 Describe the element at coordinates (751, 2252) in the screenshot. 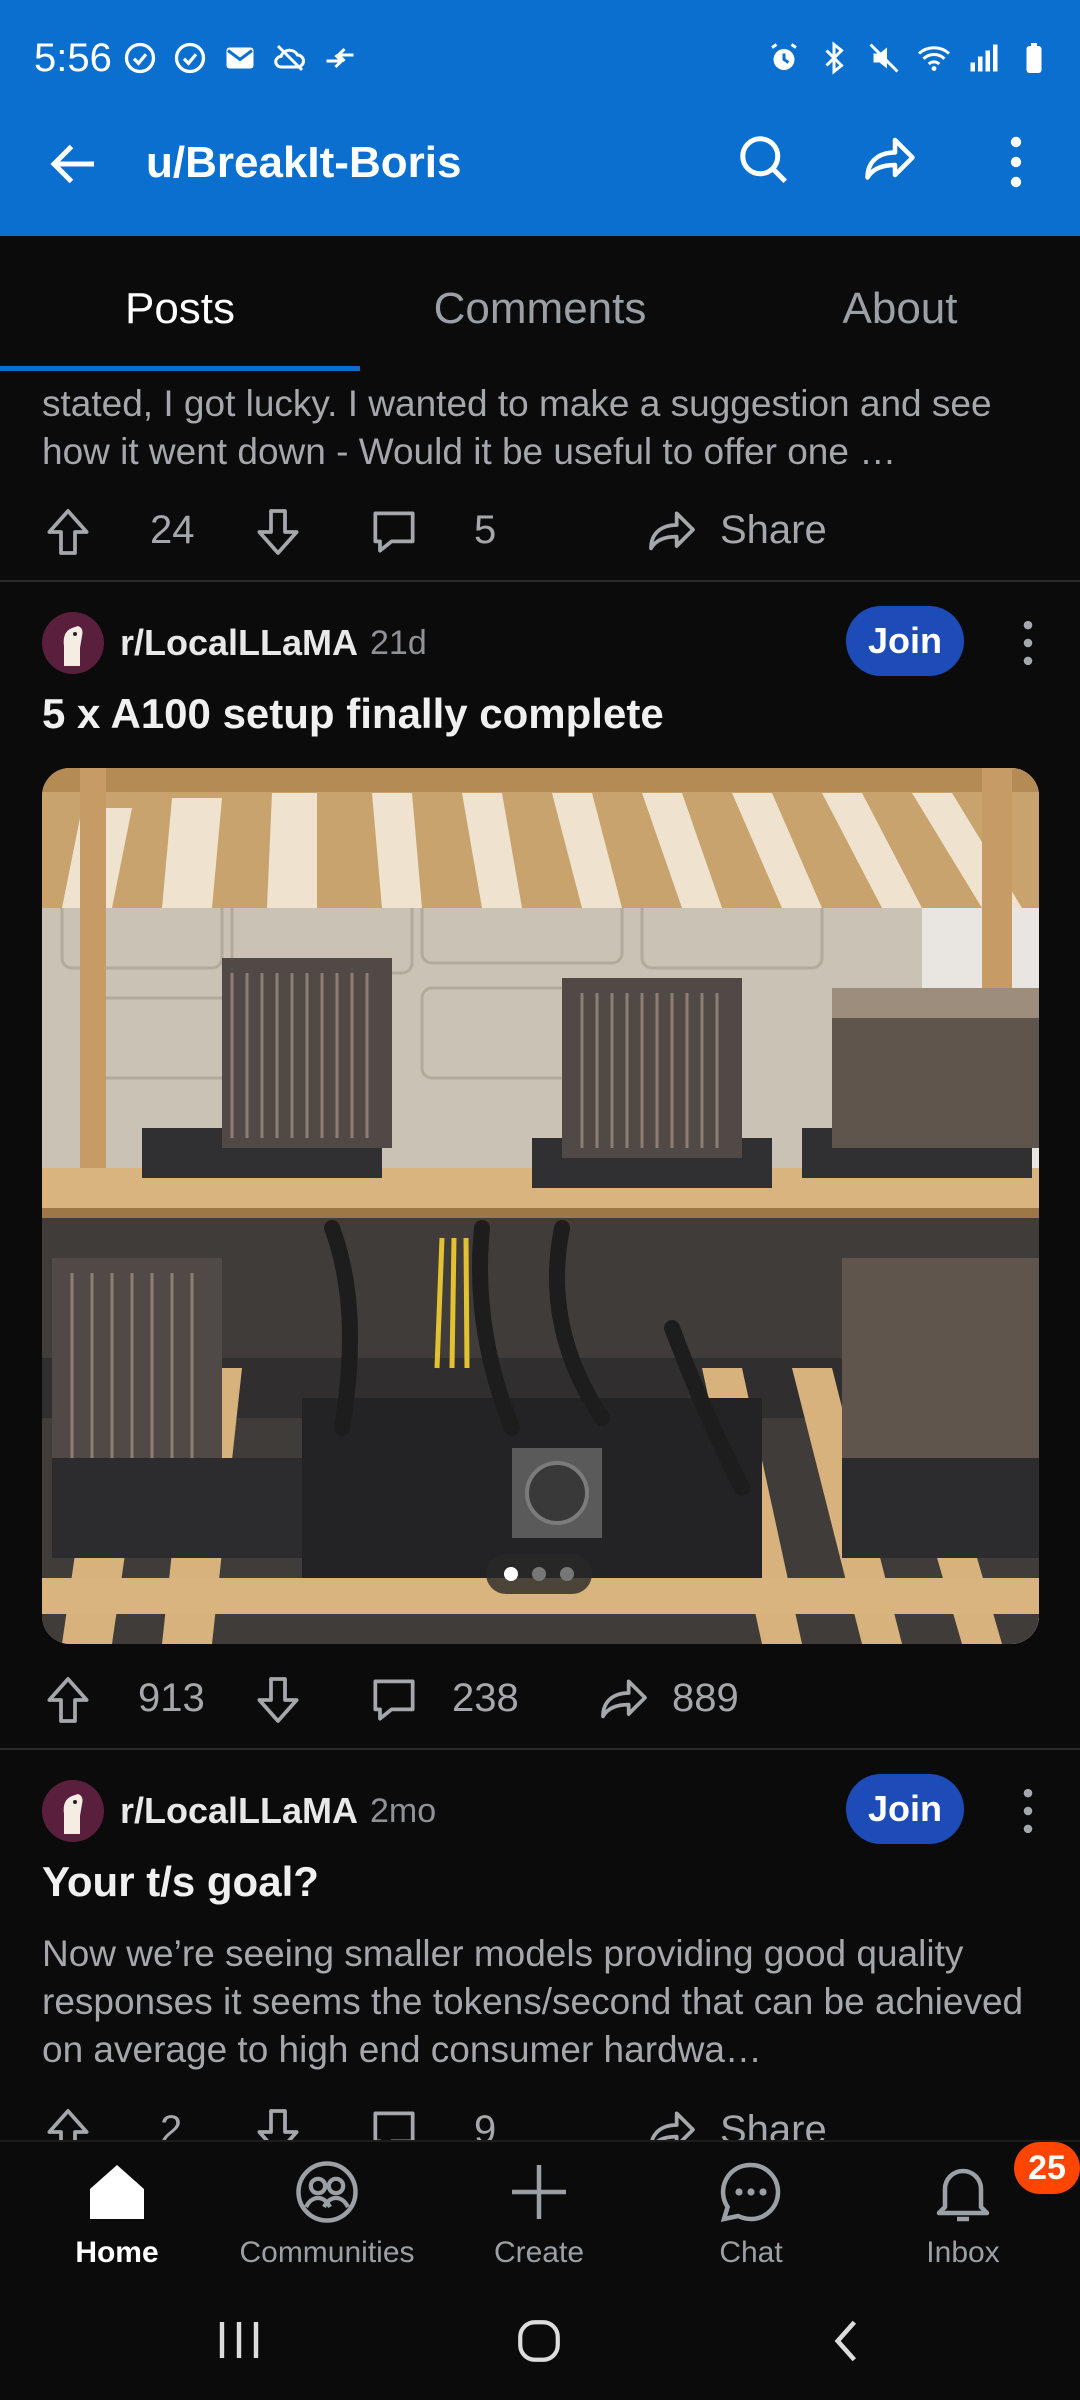

I see `nav-label: Chat` at that location.